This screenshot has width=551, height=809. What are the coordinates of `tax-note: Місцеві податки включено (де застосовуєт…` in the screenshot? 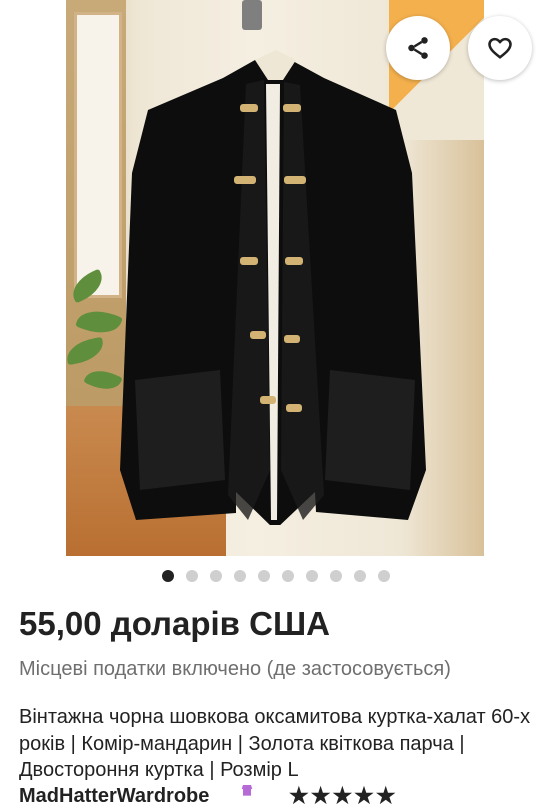 It's located at (235, 669).